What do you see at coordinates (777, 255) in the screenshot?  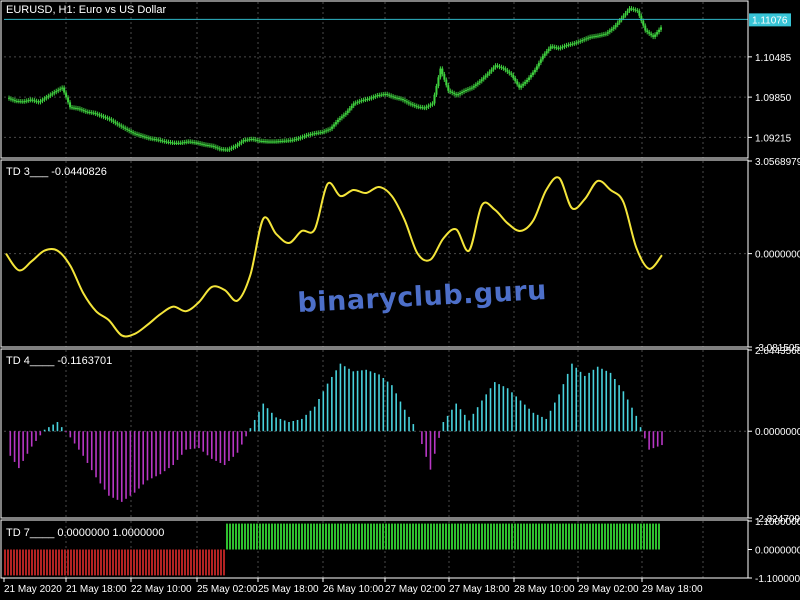 I see `y-tick-label: 0.0000000` at bounding box center [777, 255].